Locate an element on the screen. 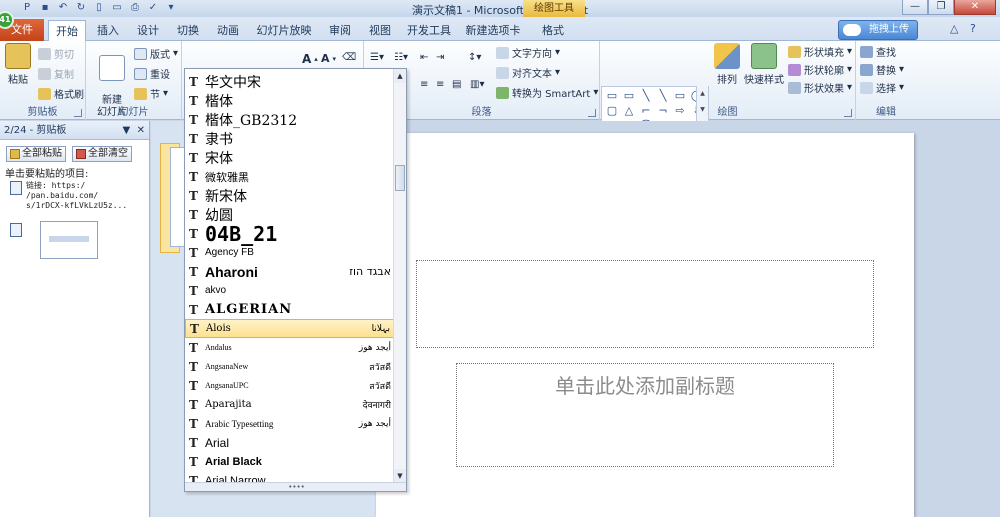  font-list-item: T Aparajita देवनागरी is located at coordinates (290, 404).